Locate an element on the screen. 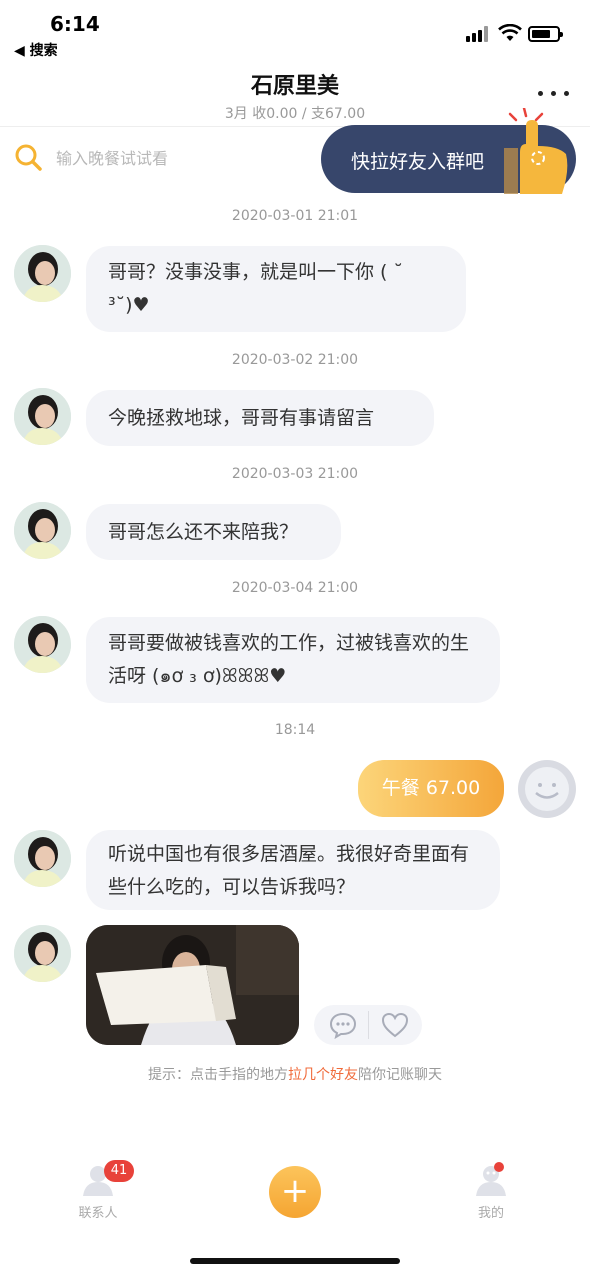 Image resolution: width=590 pixels, height=1276 pixels. my-avatar is located at coordinates (547, 789).